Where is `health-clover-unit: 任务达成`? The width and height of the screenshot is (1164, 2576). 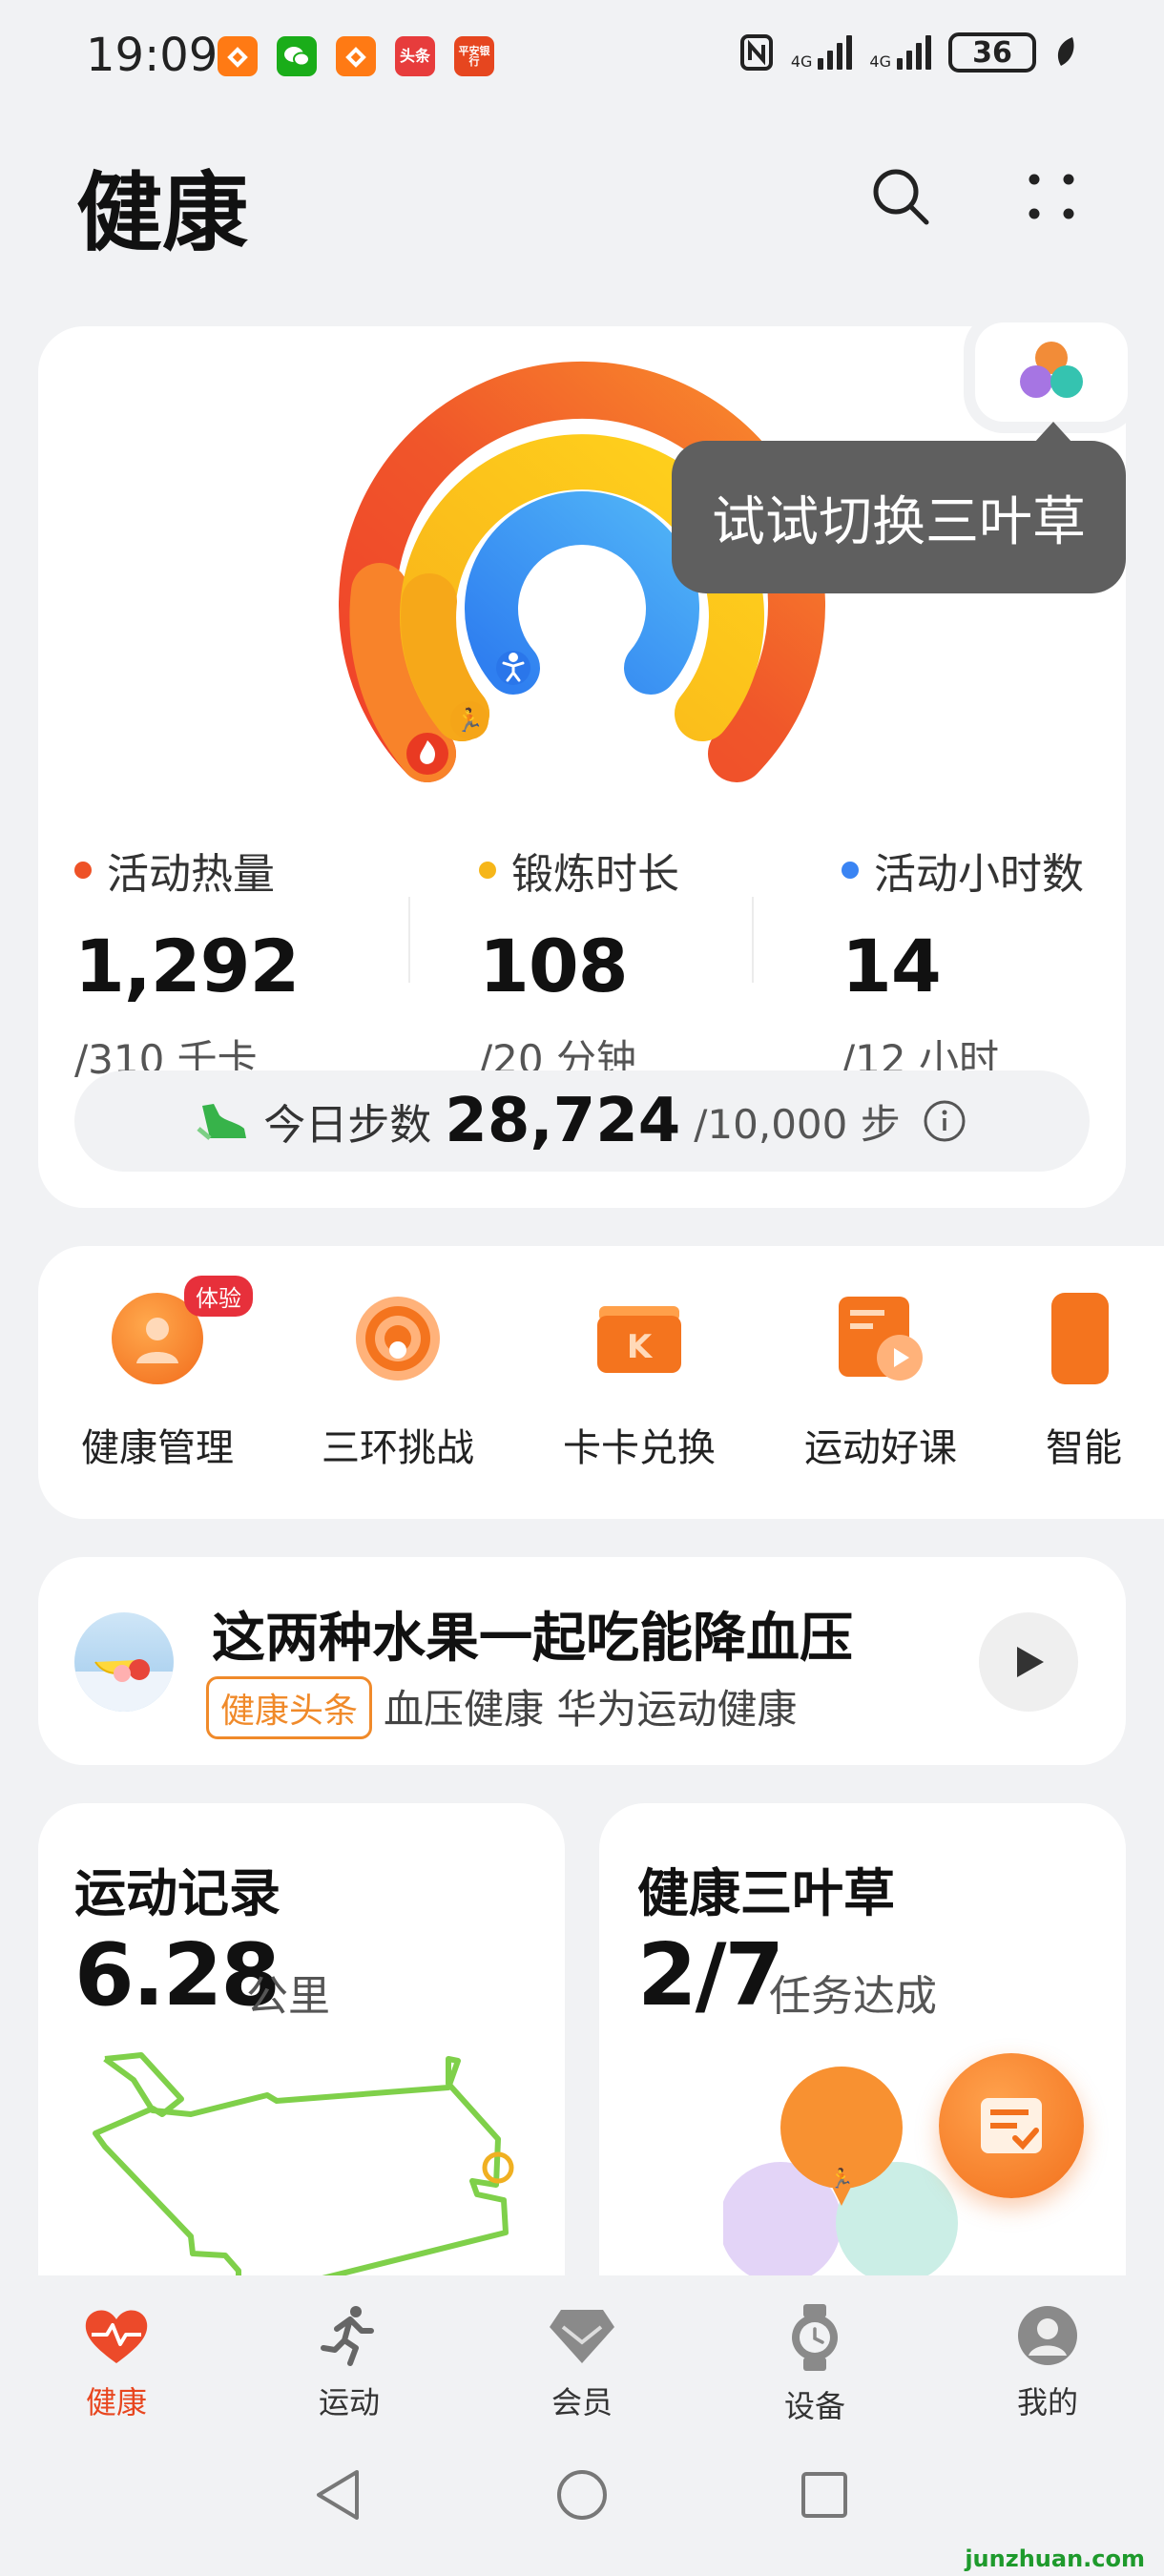
health-clover-unit: 任务达成 is located at coordinates (853, 1996).